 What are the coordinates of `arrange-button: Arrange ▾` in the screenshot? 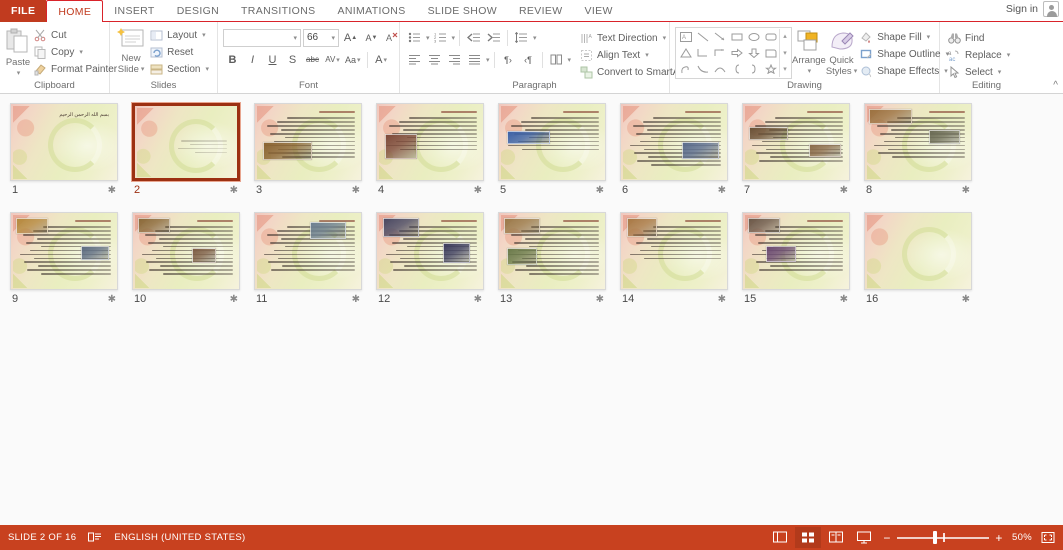 It's located at (809, 52).